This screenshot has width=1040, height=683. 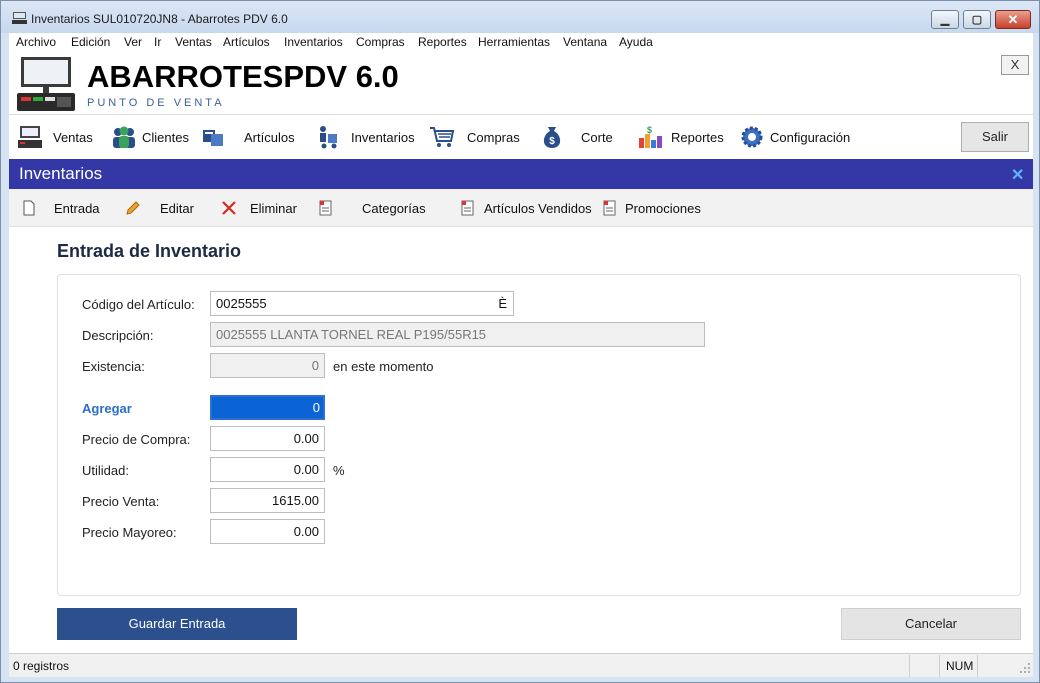 I want to click on toolbar-corte: $ Corte, so click(x=578, y=137).